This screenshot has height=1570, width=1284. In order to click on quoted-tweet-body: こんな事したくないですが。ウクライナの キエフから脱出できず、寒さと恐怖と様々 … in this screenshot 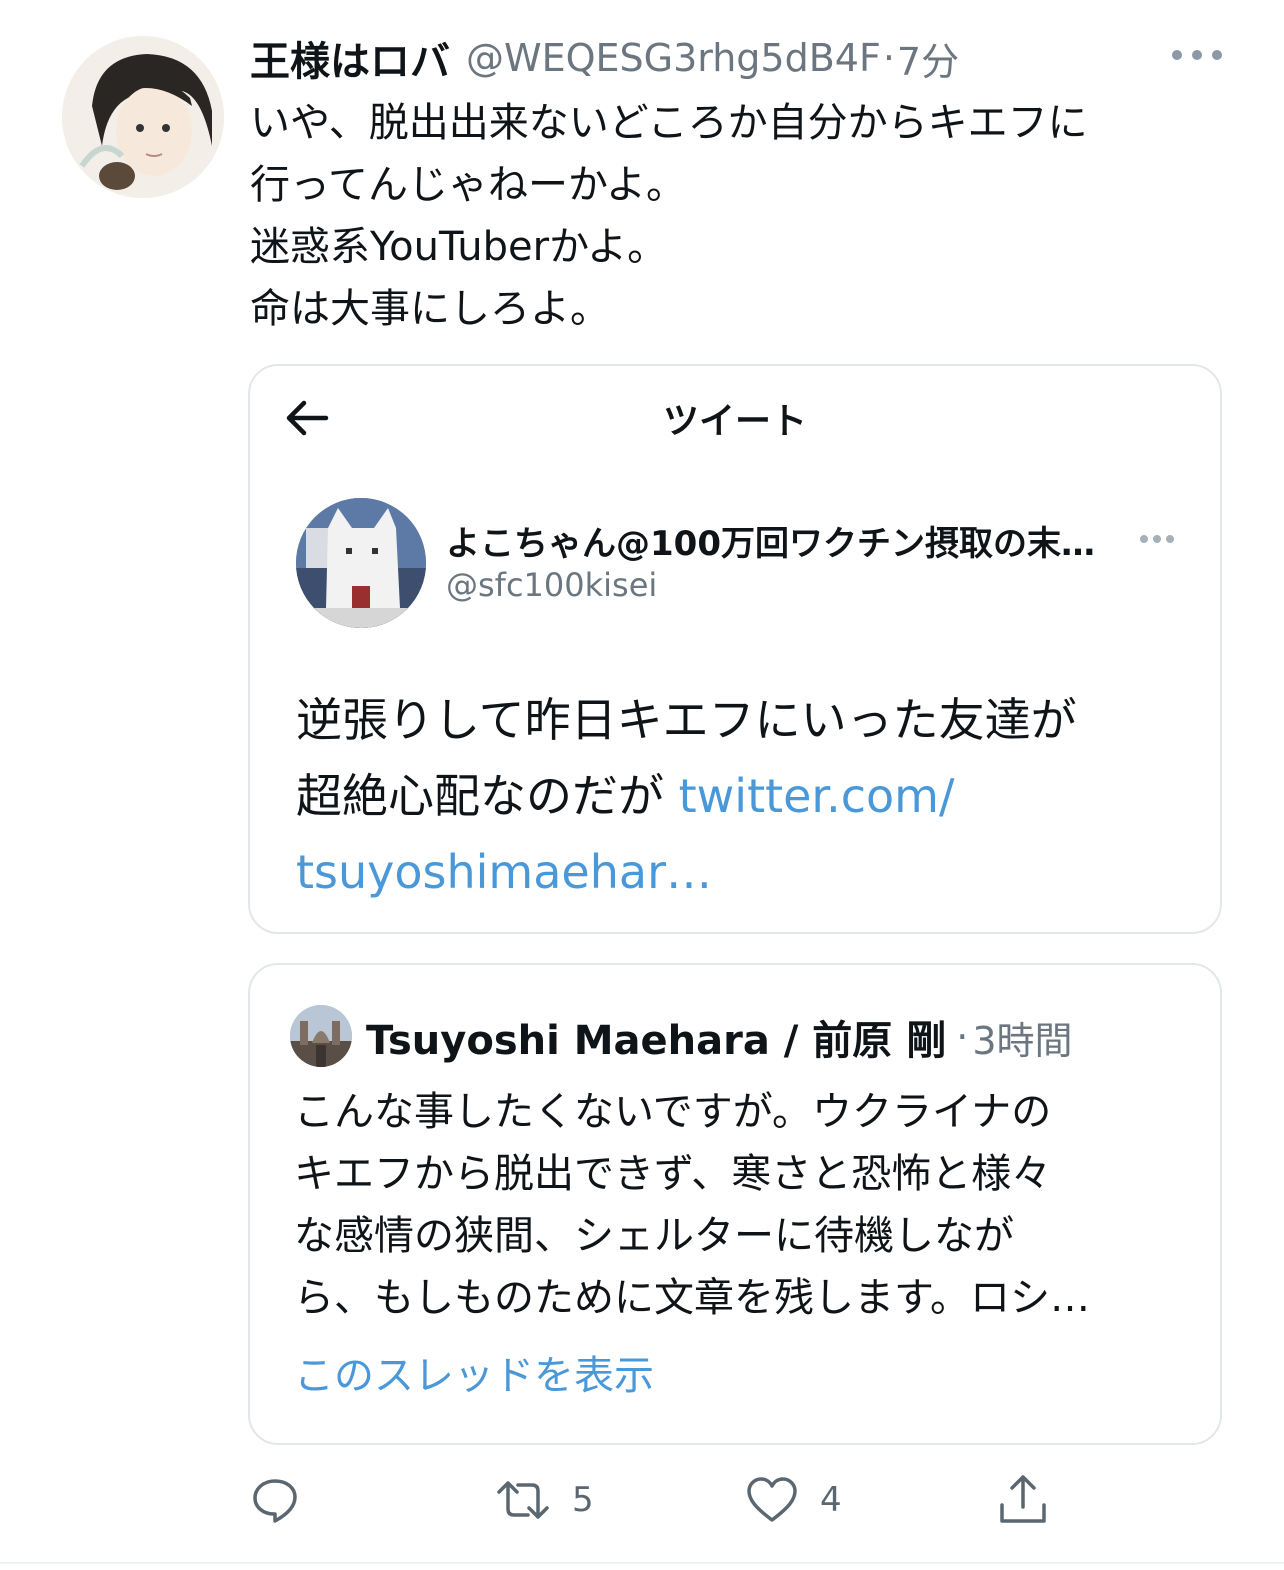, I will do `click(744, 1205)`.